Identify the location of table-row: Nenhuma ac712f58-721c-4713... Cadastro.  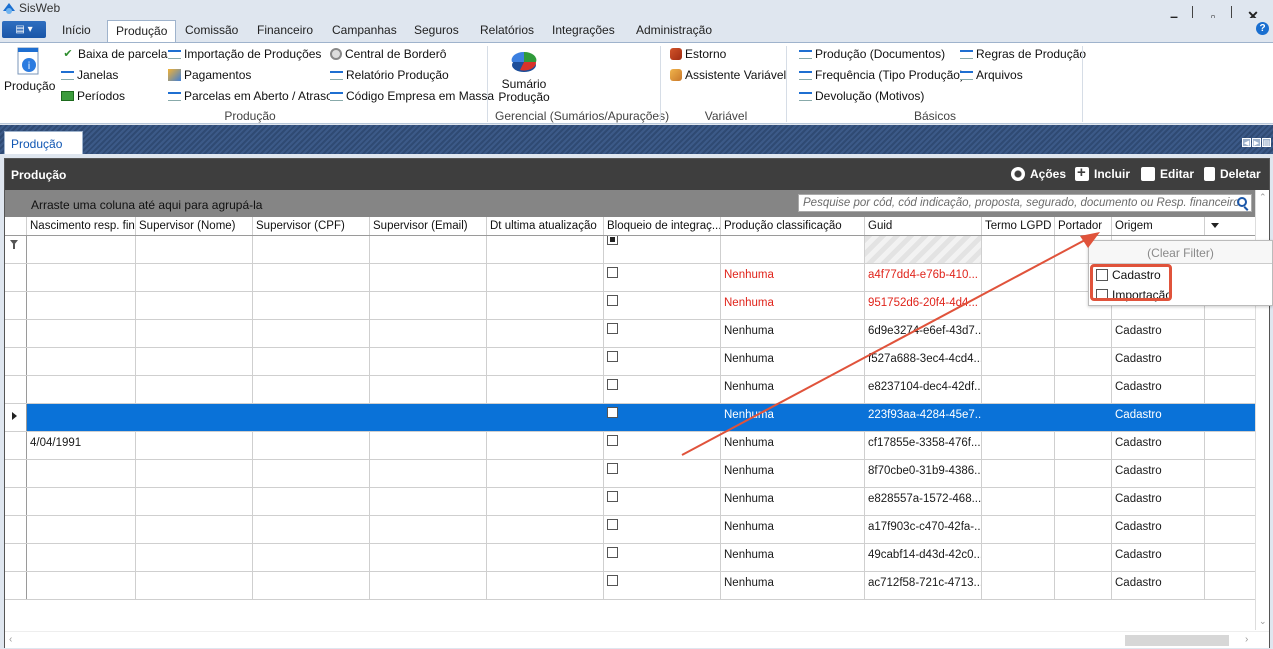
(630, 586).